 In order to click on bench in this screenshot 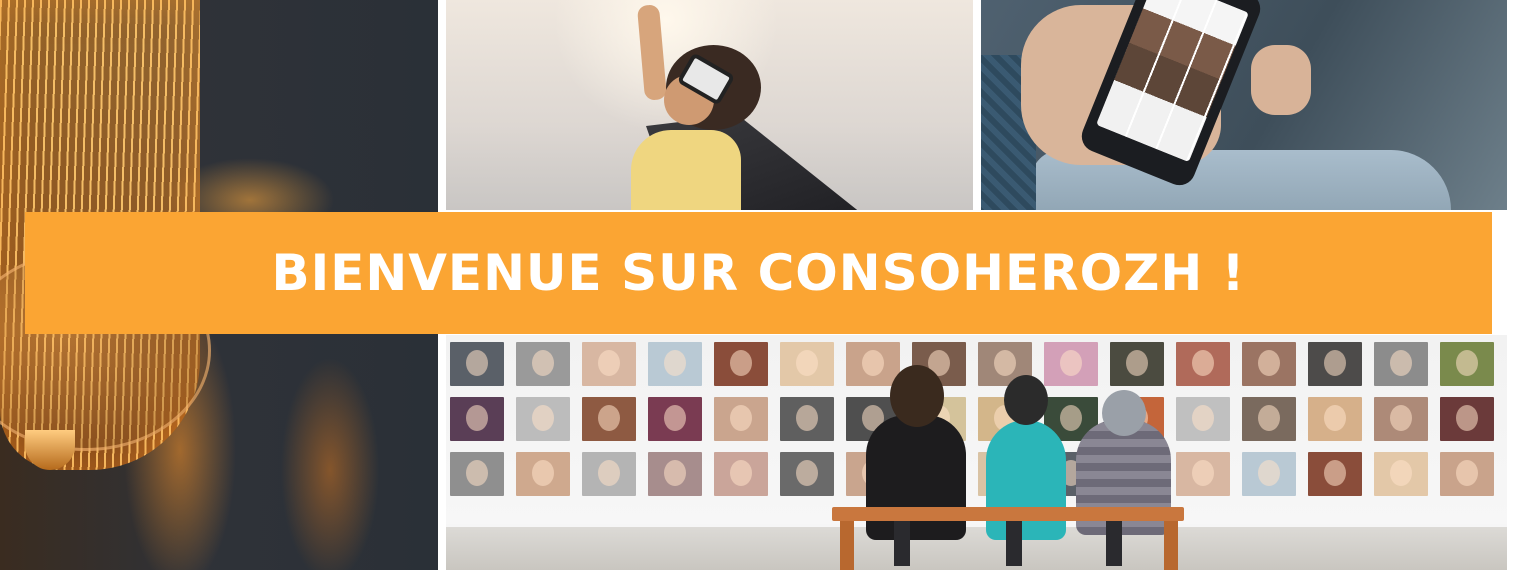, I will do `click(1008, 514)`.